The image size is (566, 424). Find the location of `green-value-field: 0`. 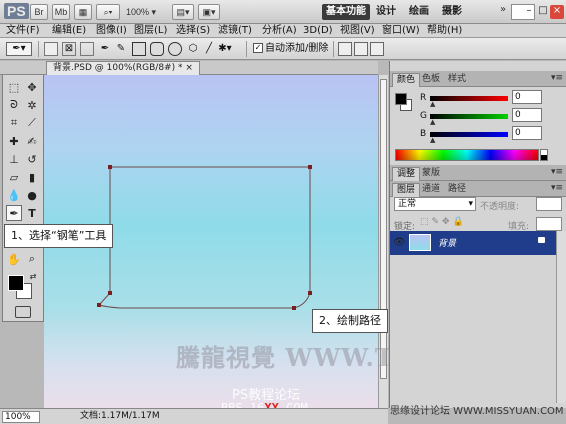

green-value-field: 0 is located at coordinates (527, 115).